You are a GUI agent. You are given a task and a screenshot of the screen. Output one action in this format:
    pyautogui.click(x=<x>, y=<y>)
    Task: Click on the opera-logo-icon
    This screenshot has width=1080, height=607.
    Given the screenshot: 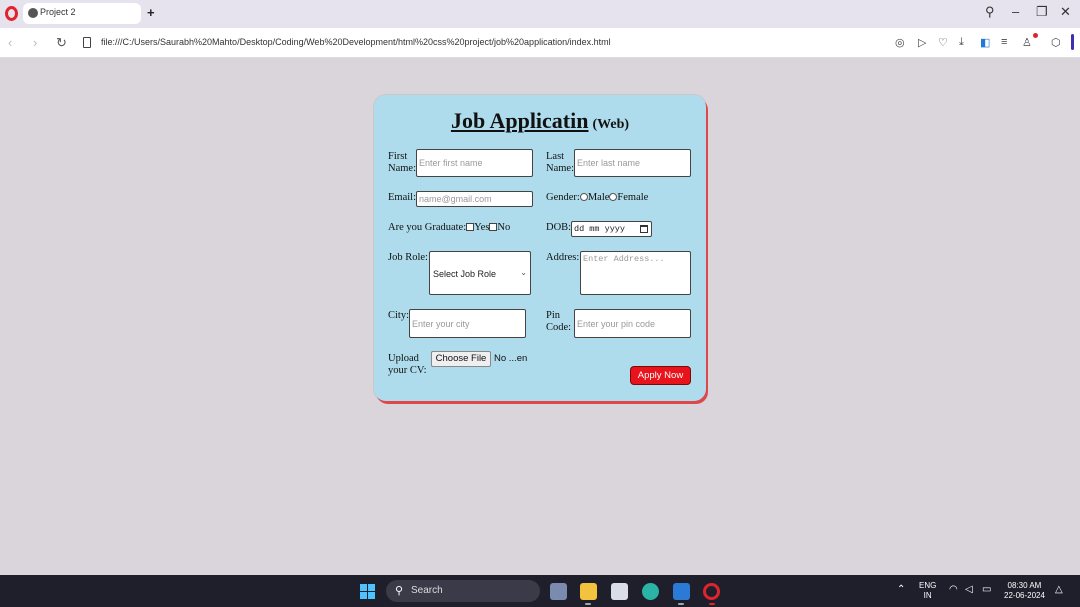 What is the action you would take?
    pyautogui.click(x=11, y=13)
    